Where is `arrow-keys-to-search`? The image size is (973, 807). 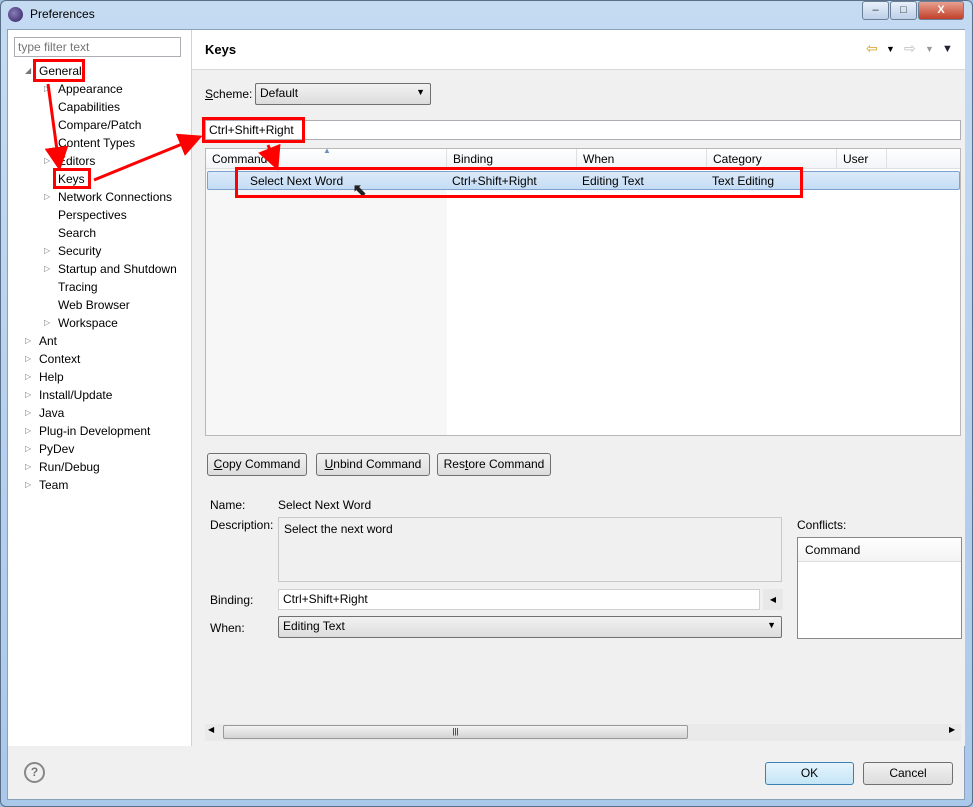
arrow-keys-to-search is located at coordinates (148, 157).